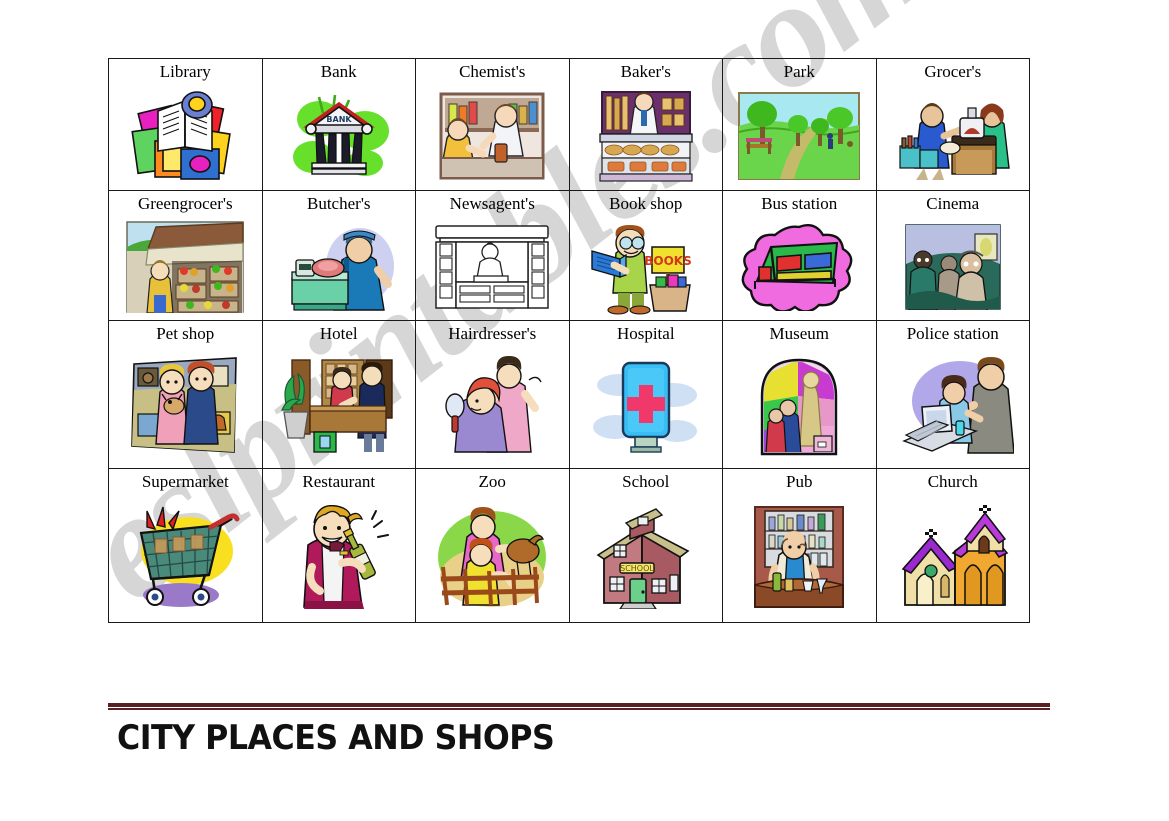 Image resolution: width=1169 pixels, height=821 pixels. Describe the element at coordinates (799, 136) in the screenshot. I see `park-path-trees-icon` at that location.